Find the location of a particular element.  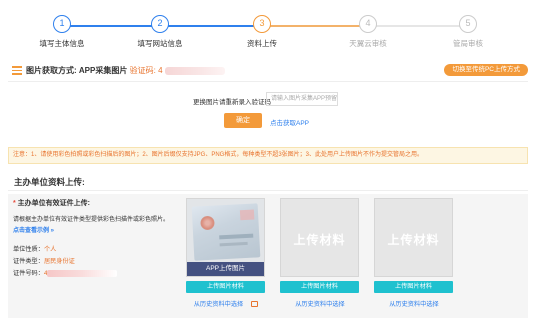

method-name: APP采集图片 is located at coordinates (103, 70).